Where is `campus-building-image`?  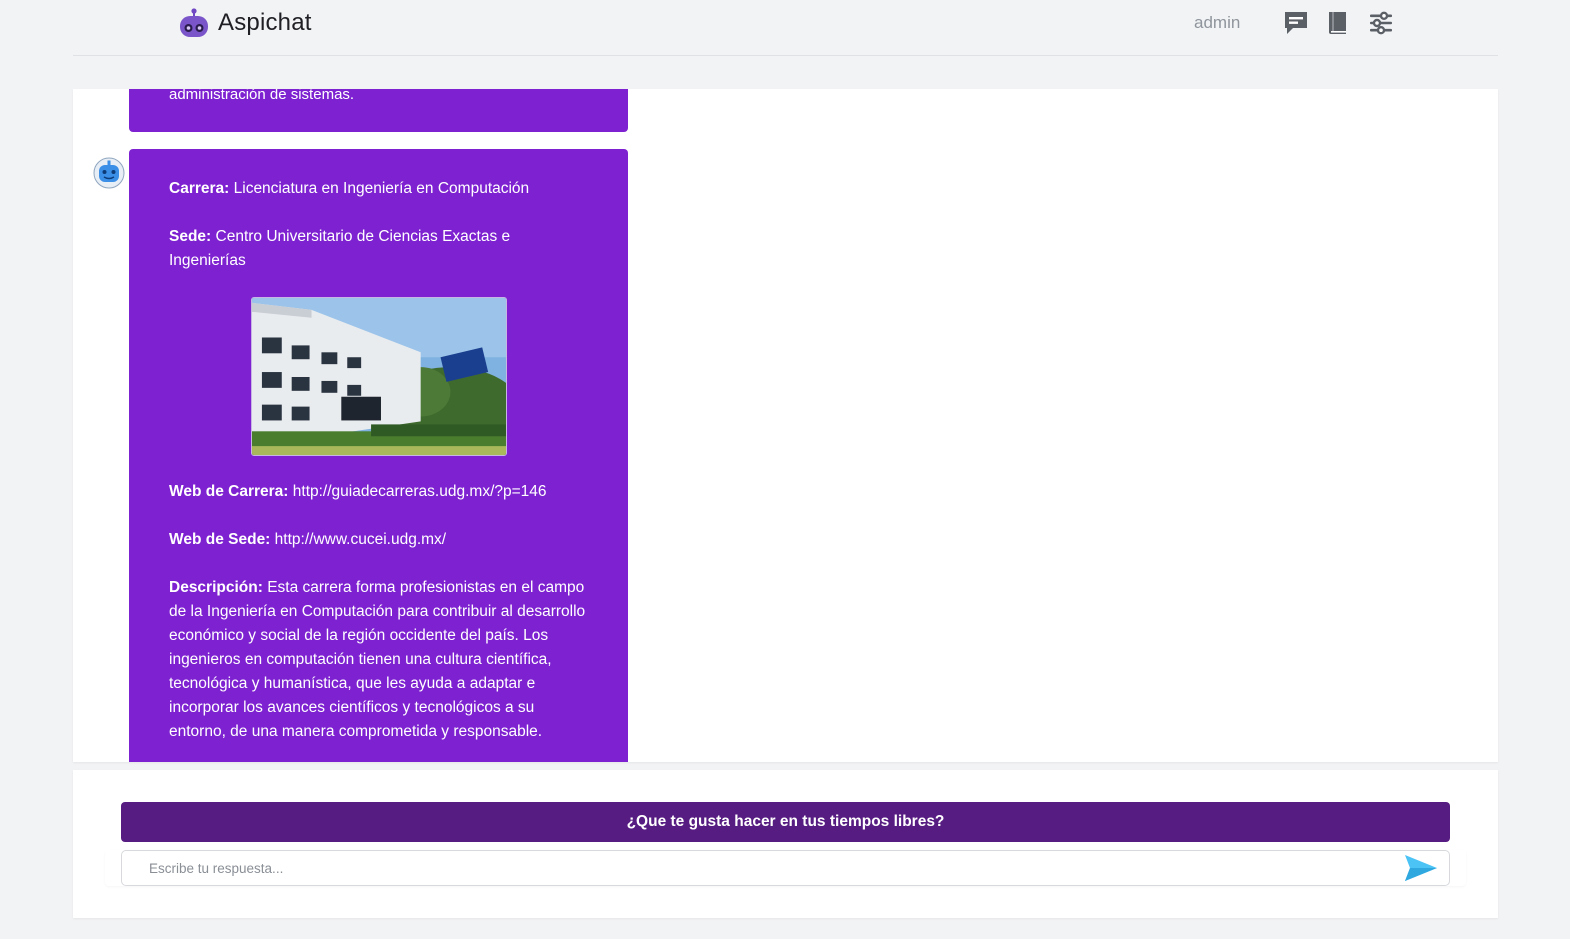
campus-building-image is located at coordinates (378, 376).